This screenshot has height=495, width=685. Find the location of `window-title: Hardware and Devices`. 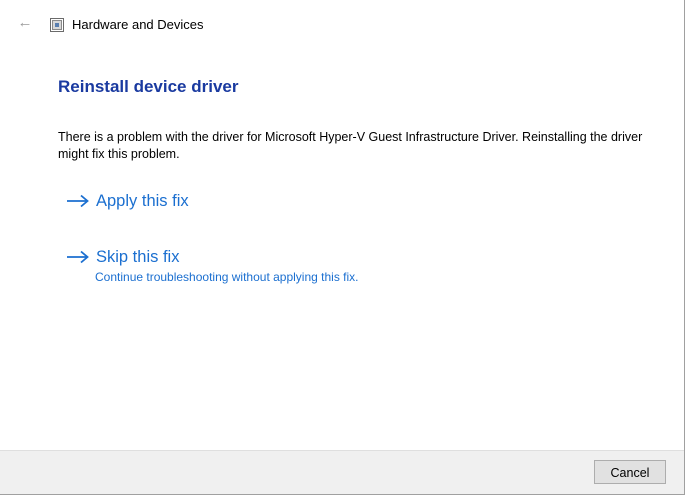

window-title: Hardware and Devices is located at coordinates (138, 24).